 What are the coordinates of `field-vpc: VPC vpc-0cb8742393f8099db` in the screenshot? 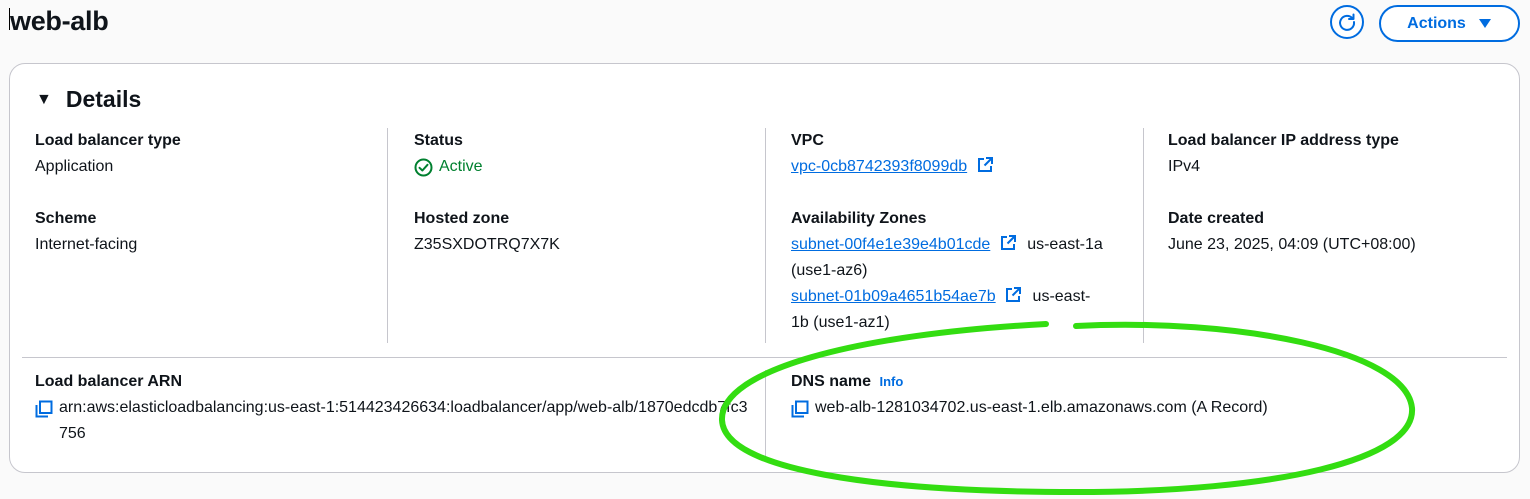 It's located at (892, 154).